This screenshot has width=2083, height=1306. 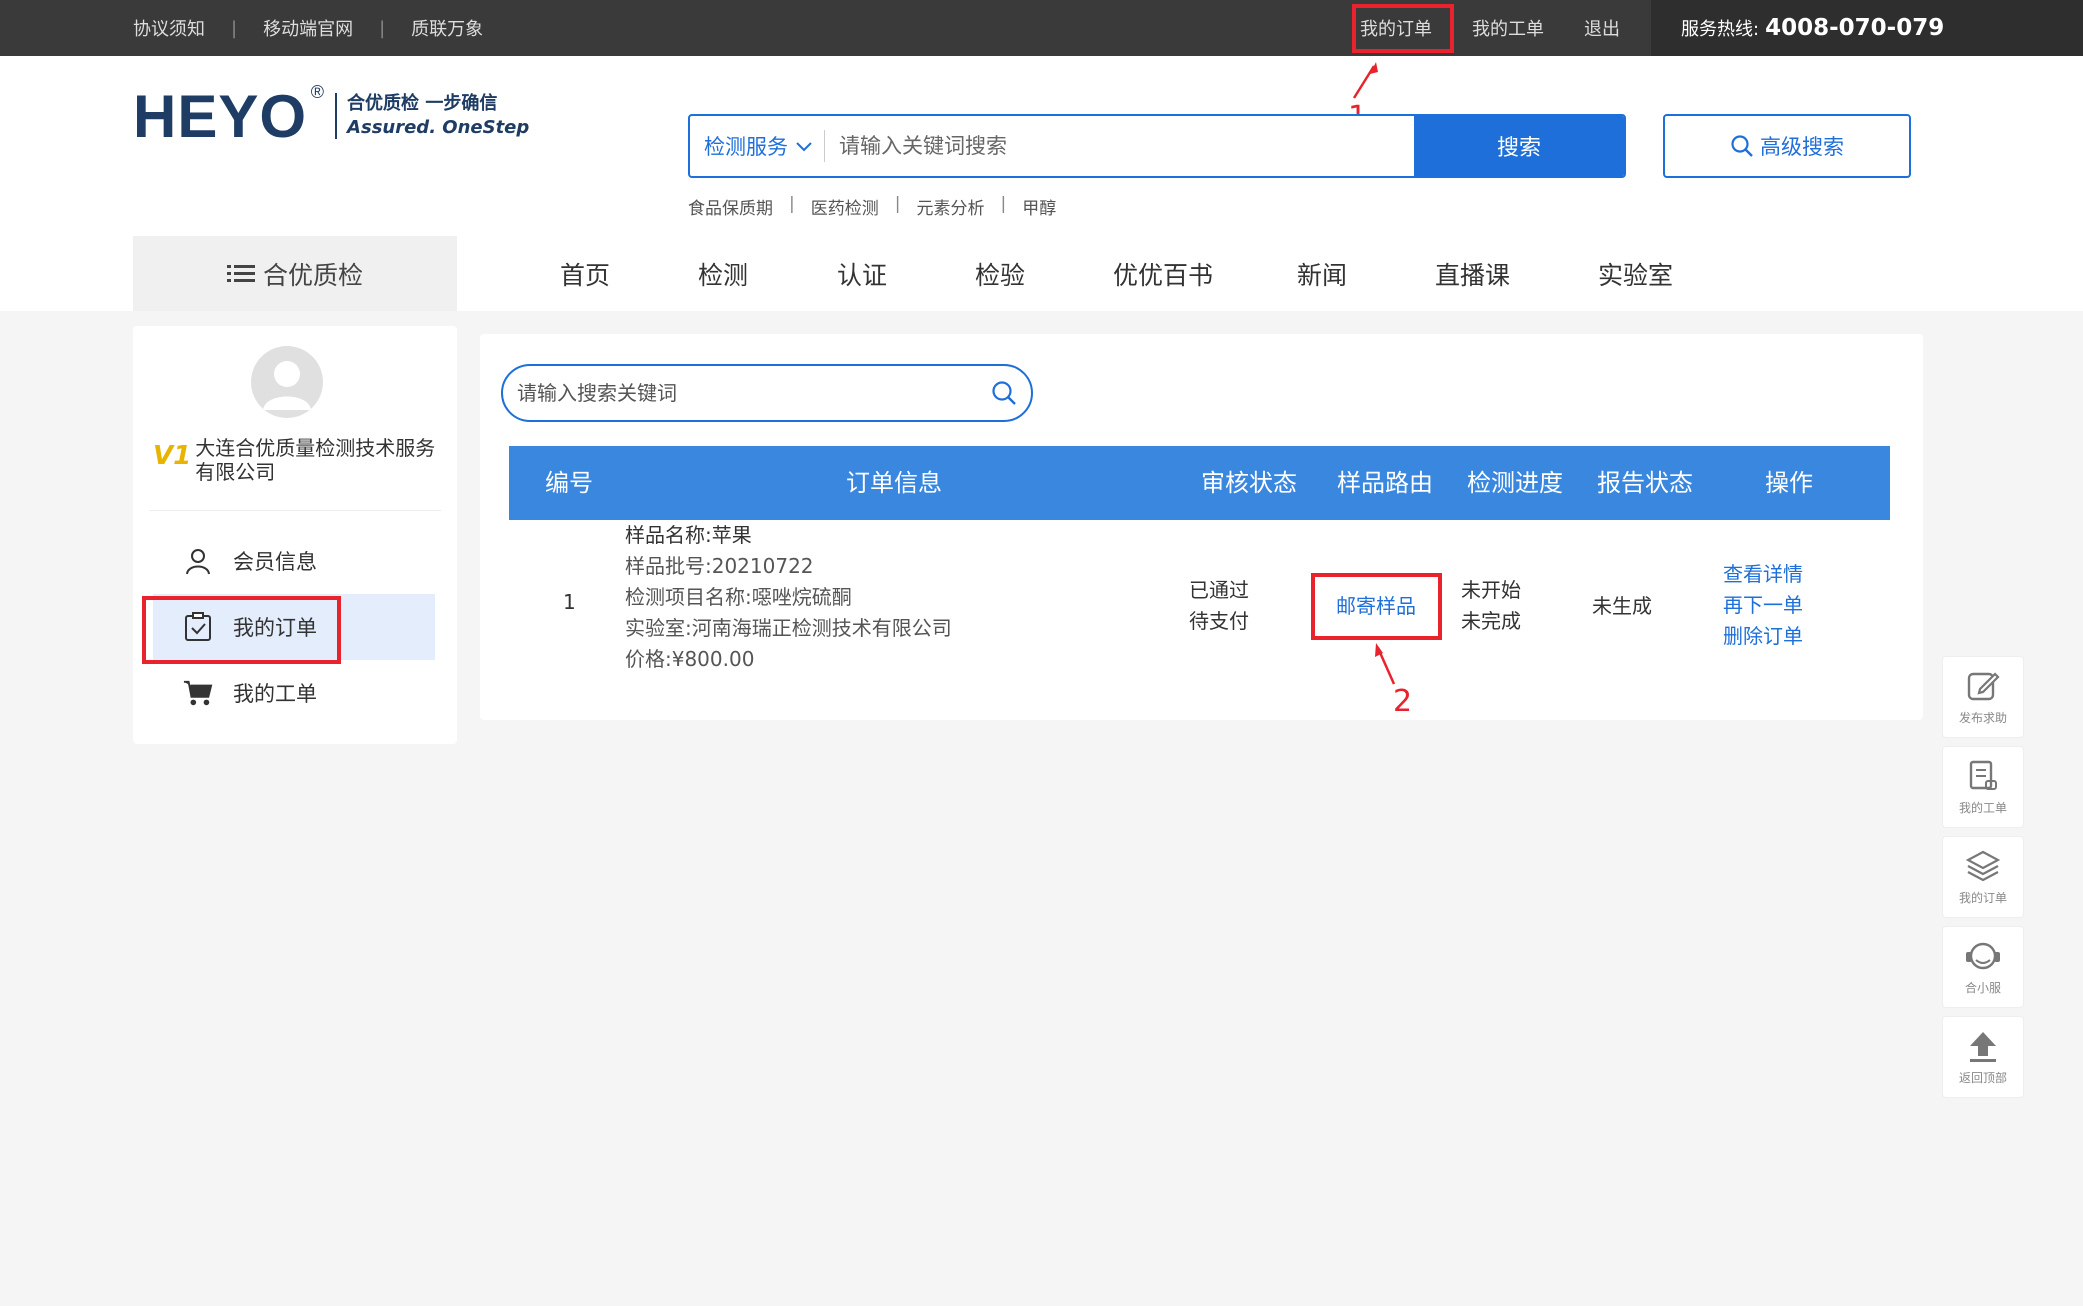 I want to click on divider, so click(x=295, y=510).